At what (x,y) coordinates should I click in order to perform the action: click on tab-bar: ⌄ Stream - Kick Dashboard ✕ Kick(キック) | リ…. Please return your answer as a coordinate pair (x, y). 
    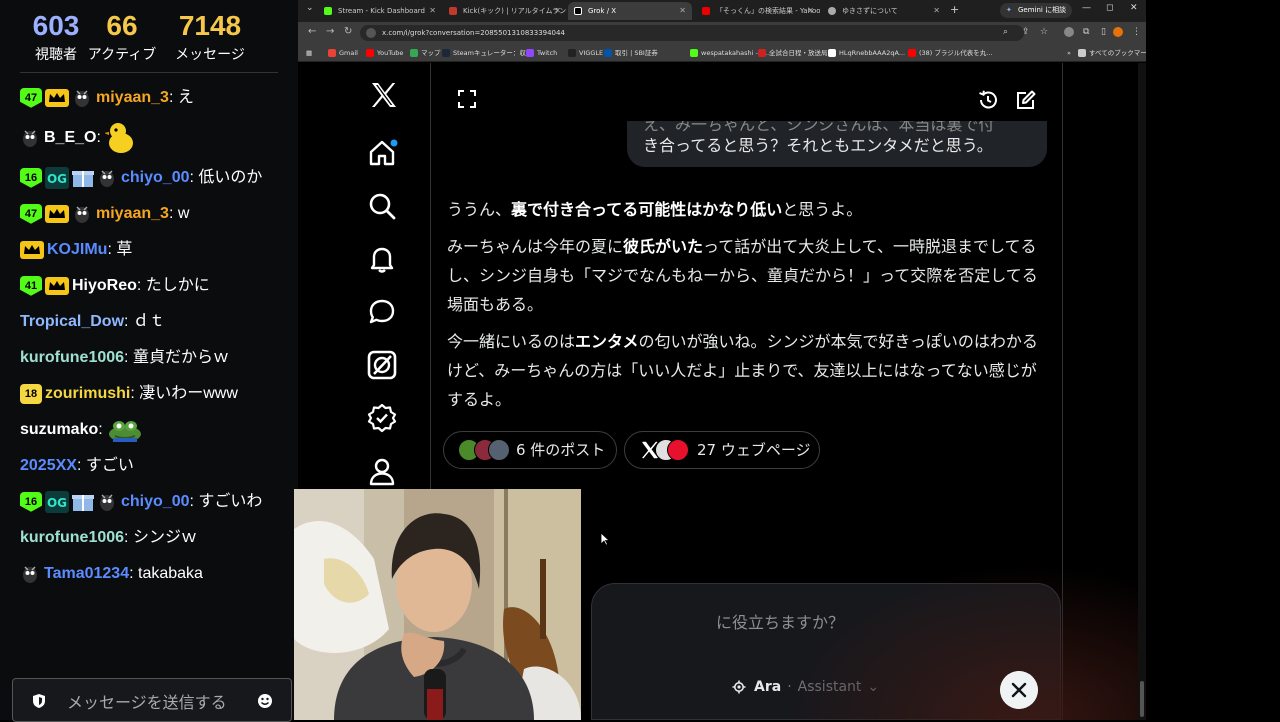
    Looking at the image, I should click on (722, 11).